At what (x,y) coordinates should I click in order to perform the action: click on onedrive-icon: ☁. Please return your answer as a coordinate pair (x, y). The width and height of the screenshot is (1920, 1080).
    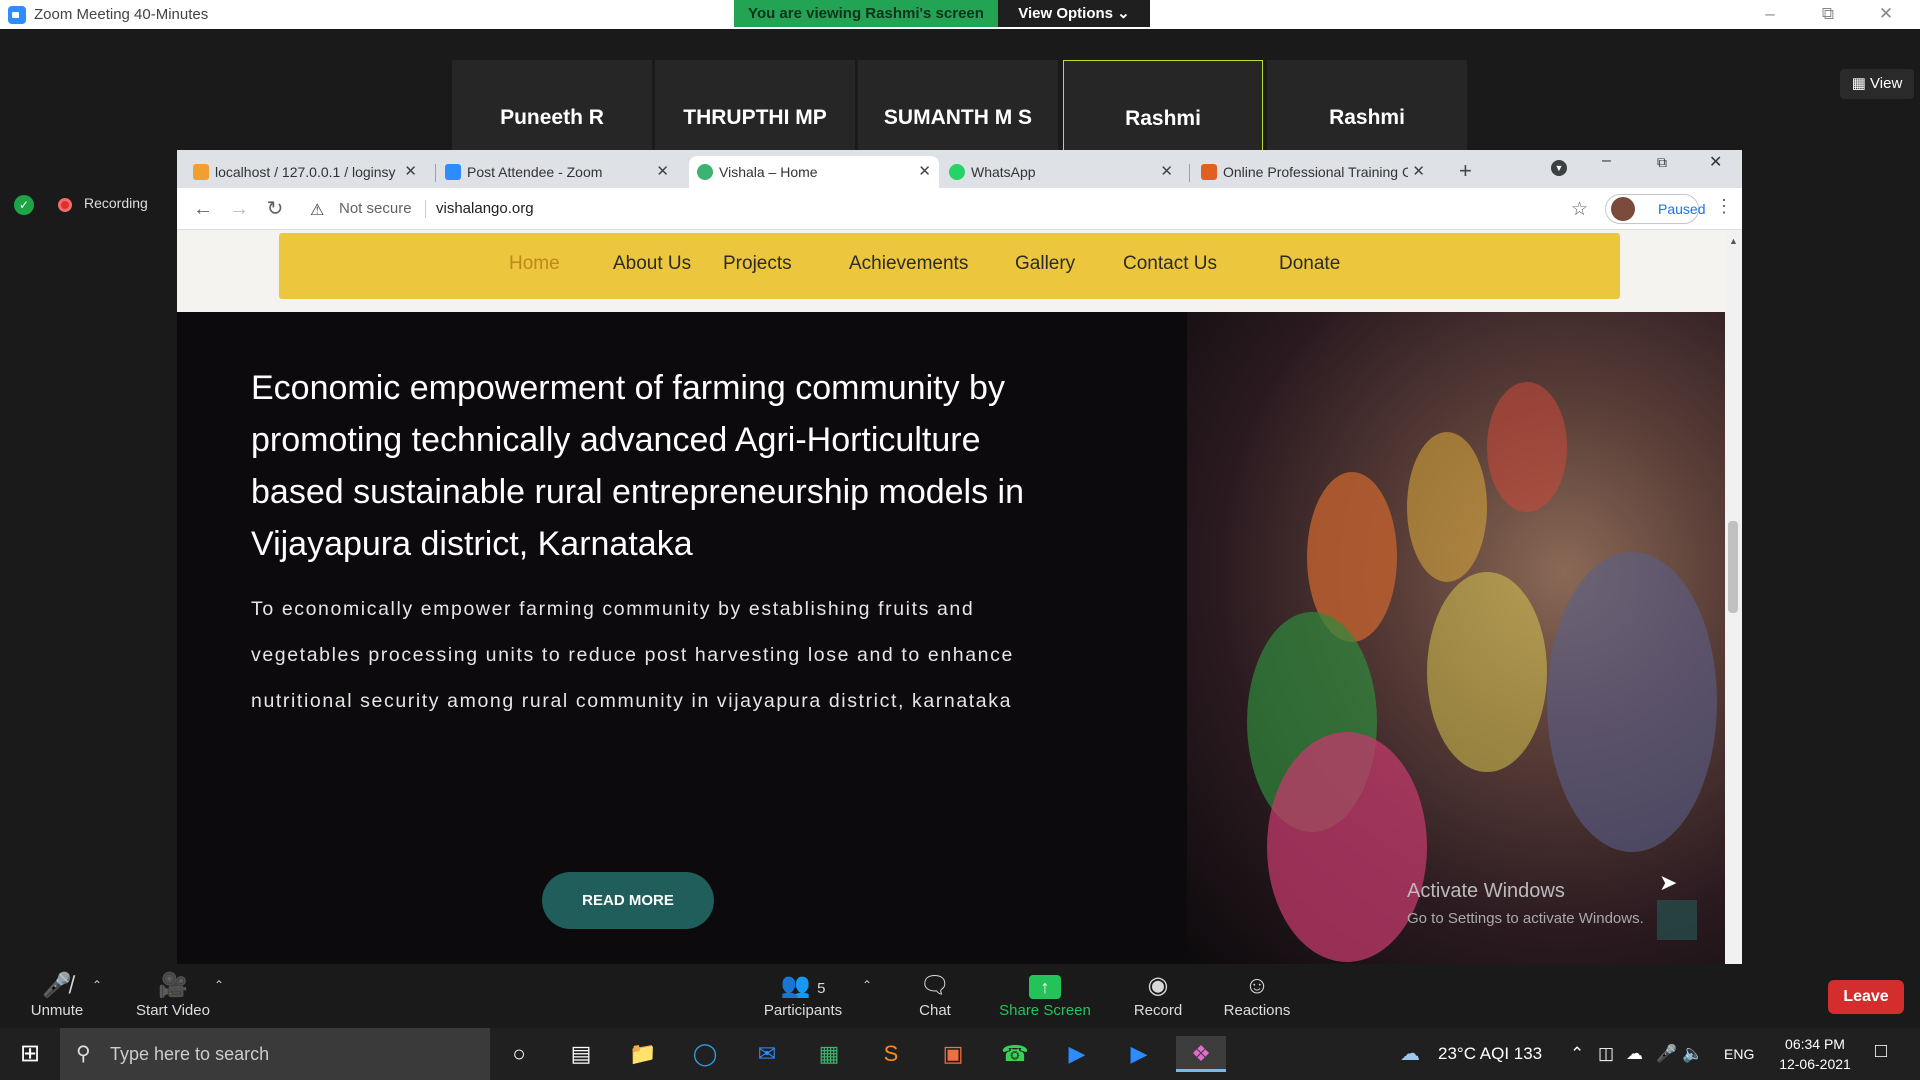
    Looking at the image, I should click on (1634, 1054).